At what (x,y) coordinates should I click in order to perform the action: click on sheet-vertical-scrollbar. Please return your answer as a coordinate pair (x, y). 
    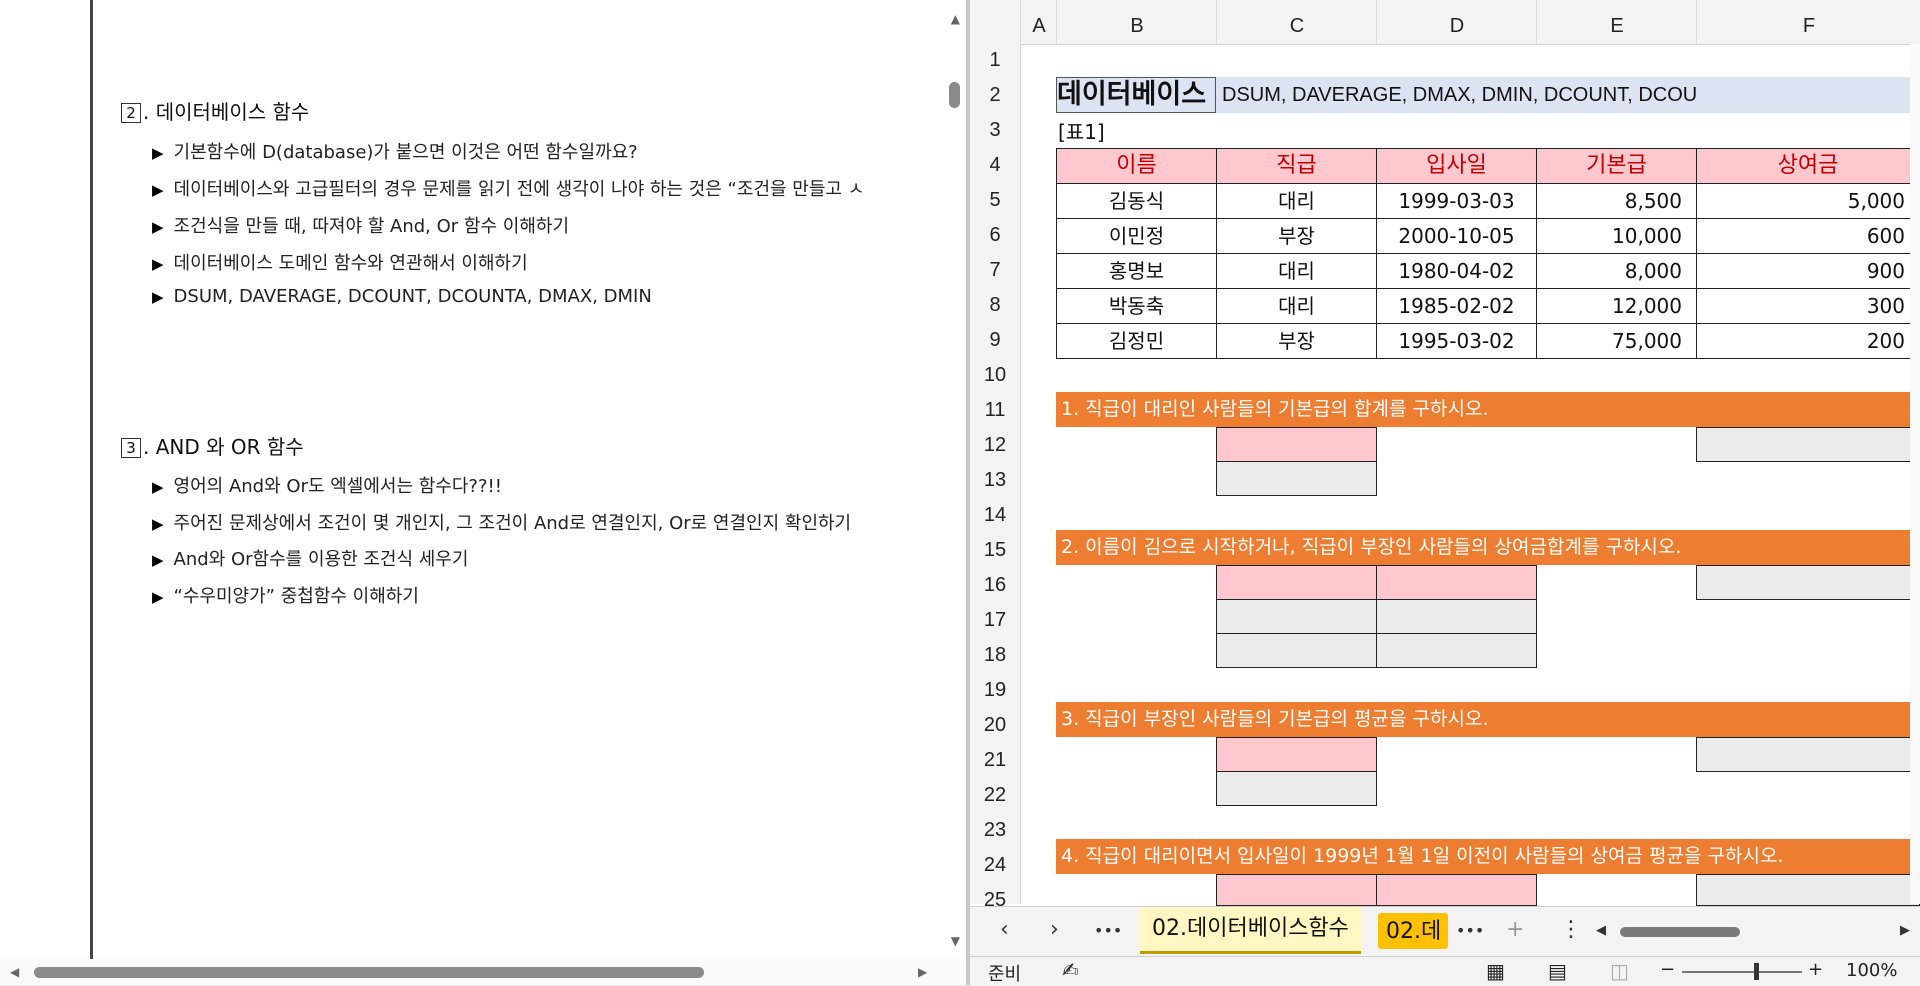
    Looking at the image, I should click on (1915, 474).